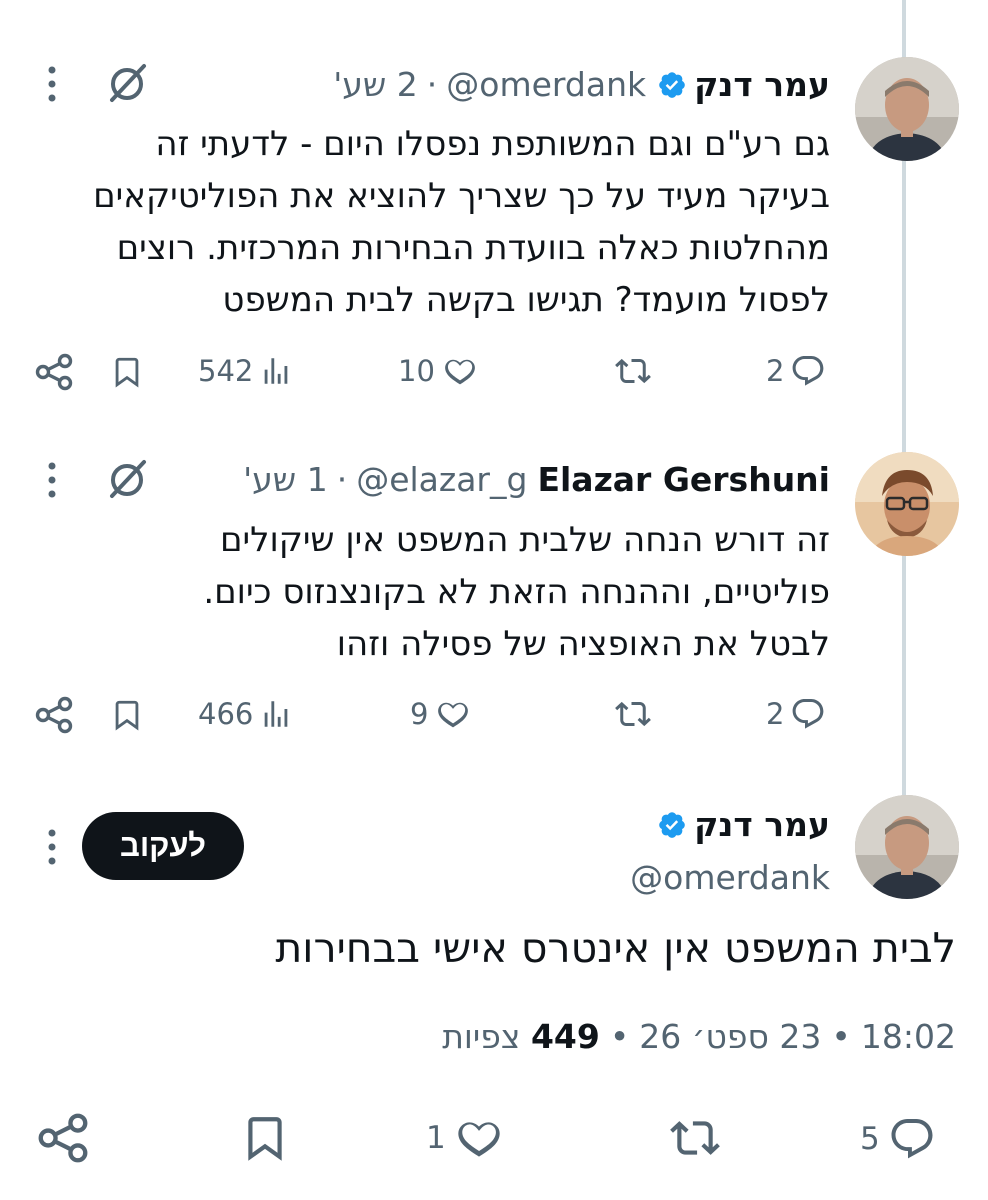  What do you see at coordinates (907, 504) in the screenshot?
I see `avatar-elazar-g` at bounding box center [907, 504].